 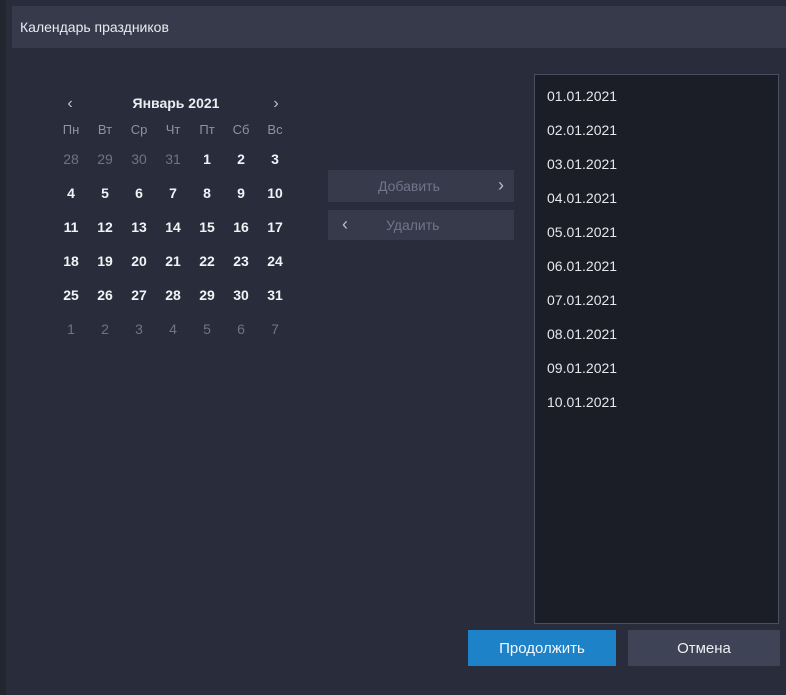 I want to click on calendar-day: 23, so click(x=241, y=261).